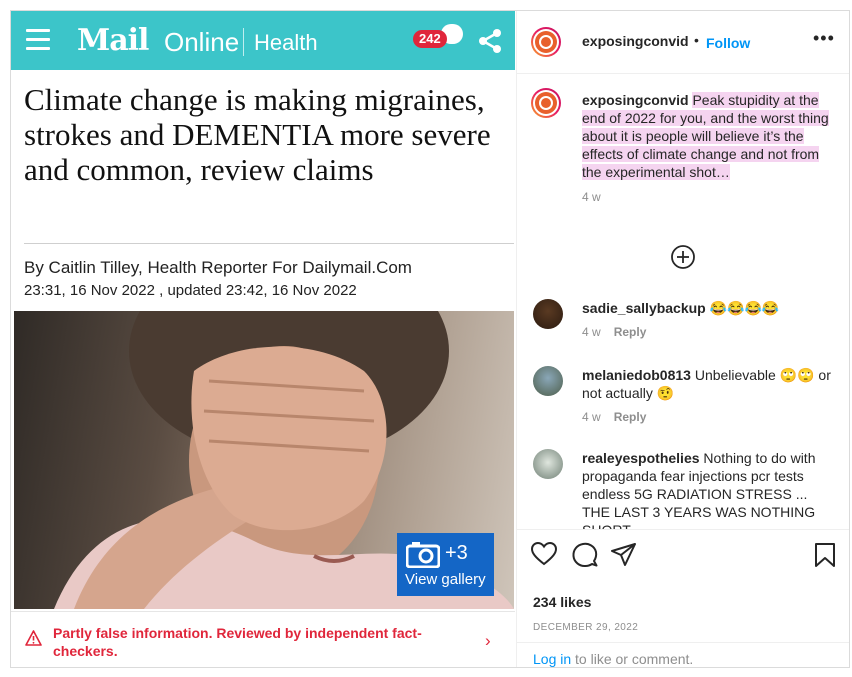  What do you see at coordinates (490, 41) in the screenshot?
I see `share-icon` at bounding box center [490, 41].